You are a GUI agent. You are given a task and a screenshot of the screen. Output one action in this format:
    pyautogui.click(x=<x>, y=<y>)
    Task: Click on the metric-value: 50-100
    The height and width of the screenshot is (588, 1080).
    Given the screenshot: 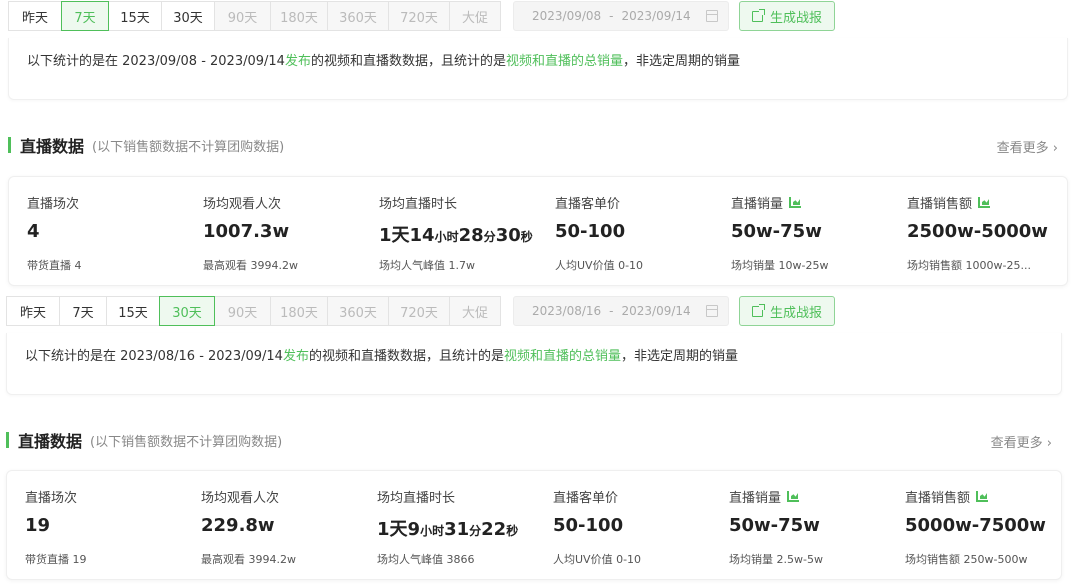 What is the action you would take?
    pyautogui.click(x=588, y=525)
    